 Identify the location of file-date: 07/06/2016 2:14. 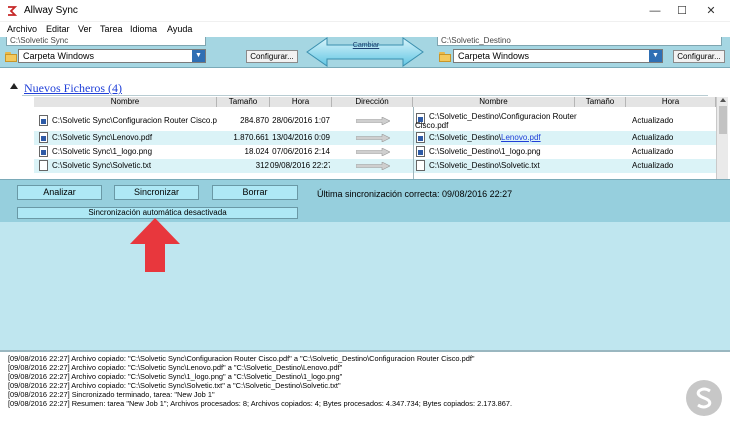
(301, 151).